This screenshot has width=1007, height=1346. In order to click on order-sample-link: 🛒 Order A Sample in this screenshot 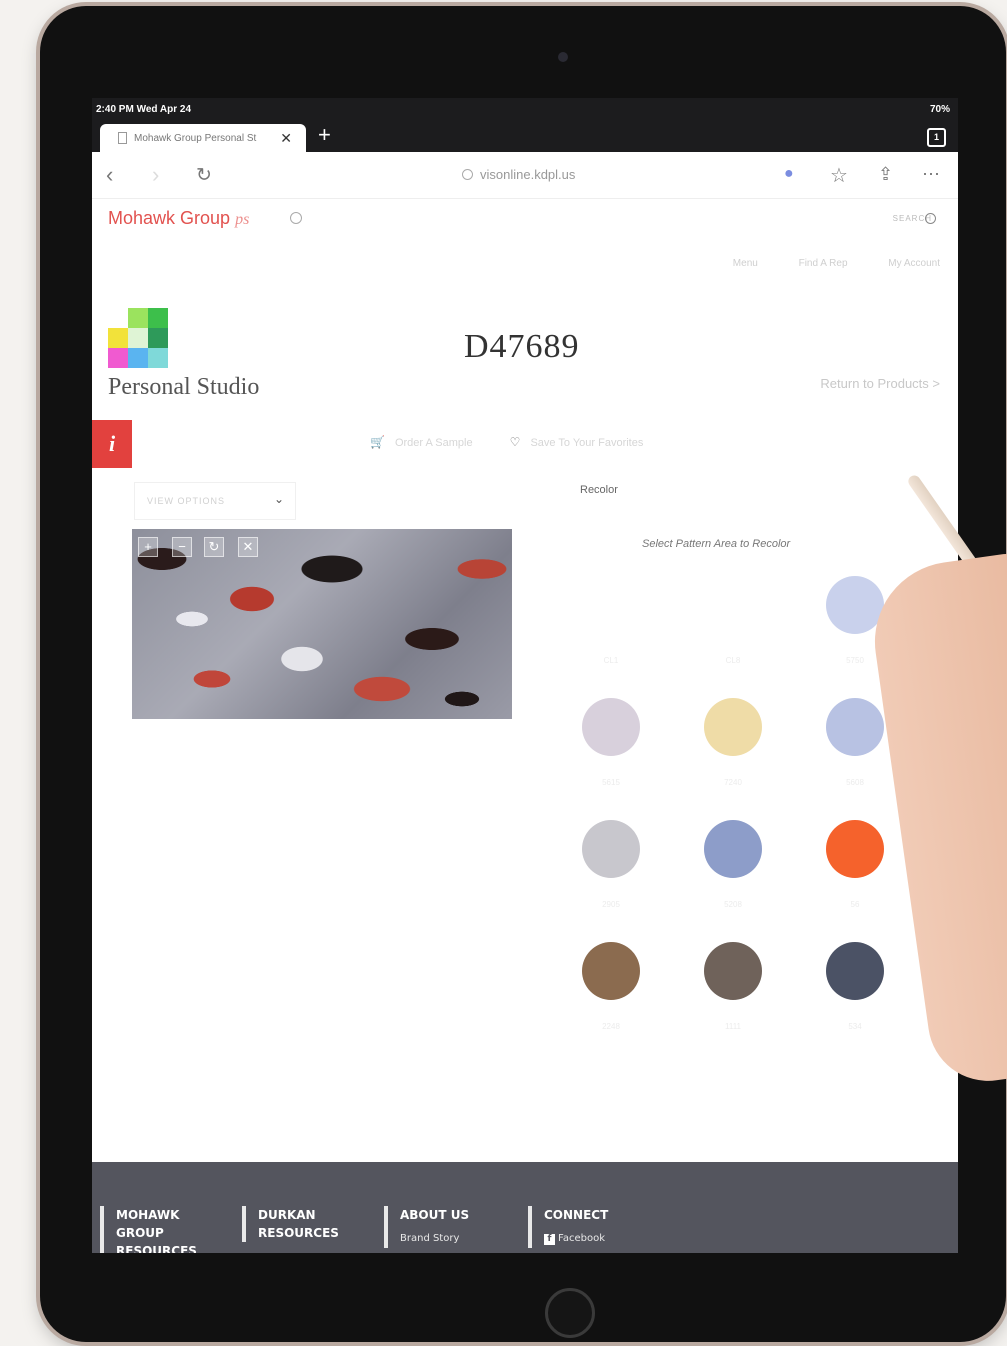, I will do `click(423, 442)`.